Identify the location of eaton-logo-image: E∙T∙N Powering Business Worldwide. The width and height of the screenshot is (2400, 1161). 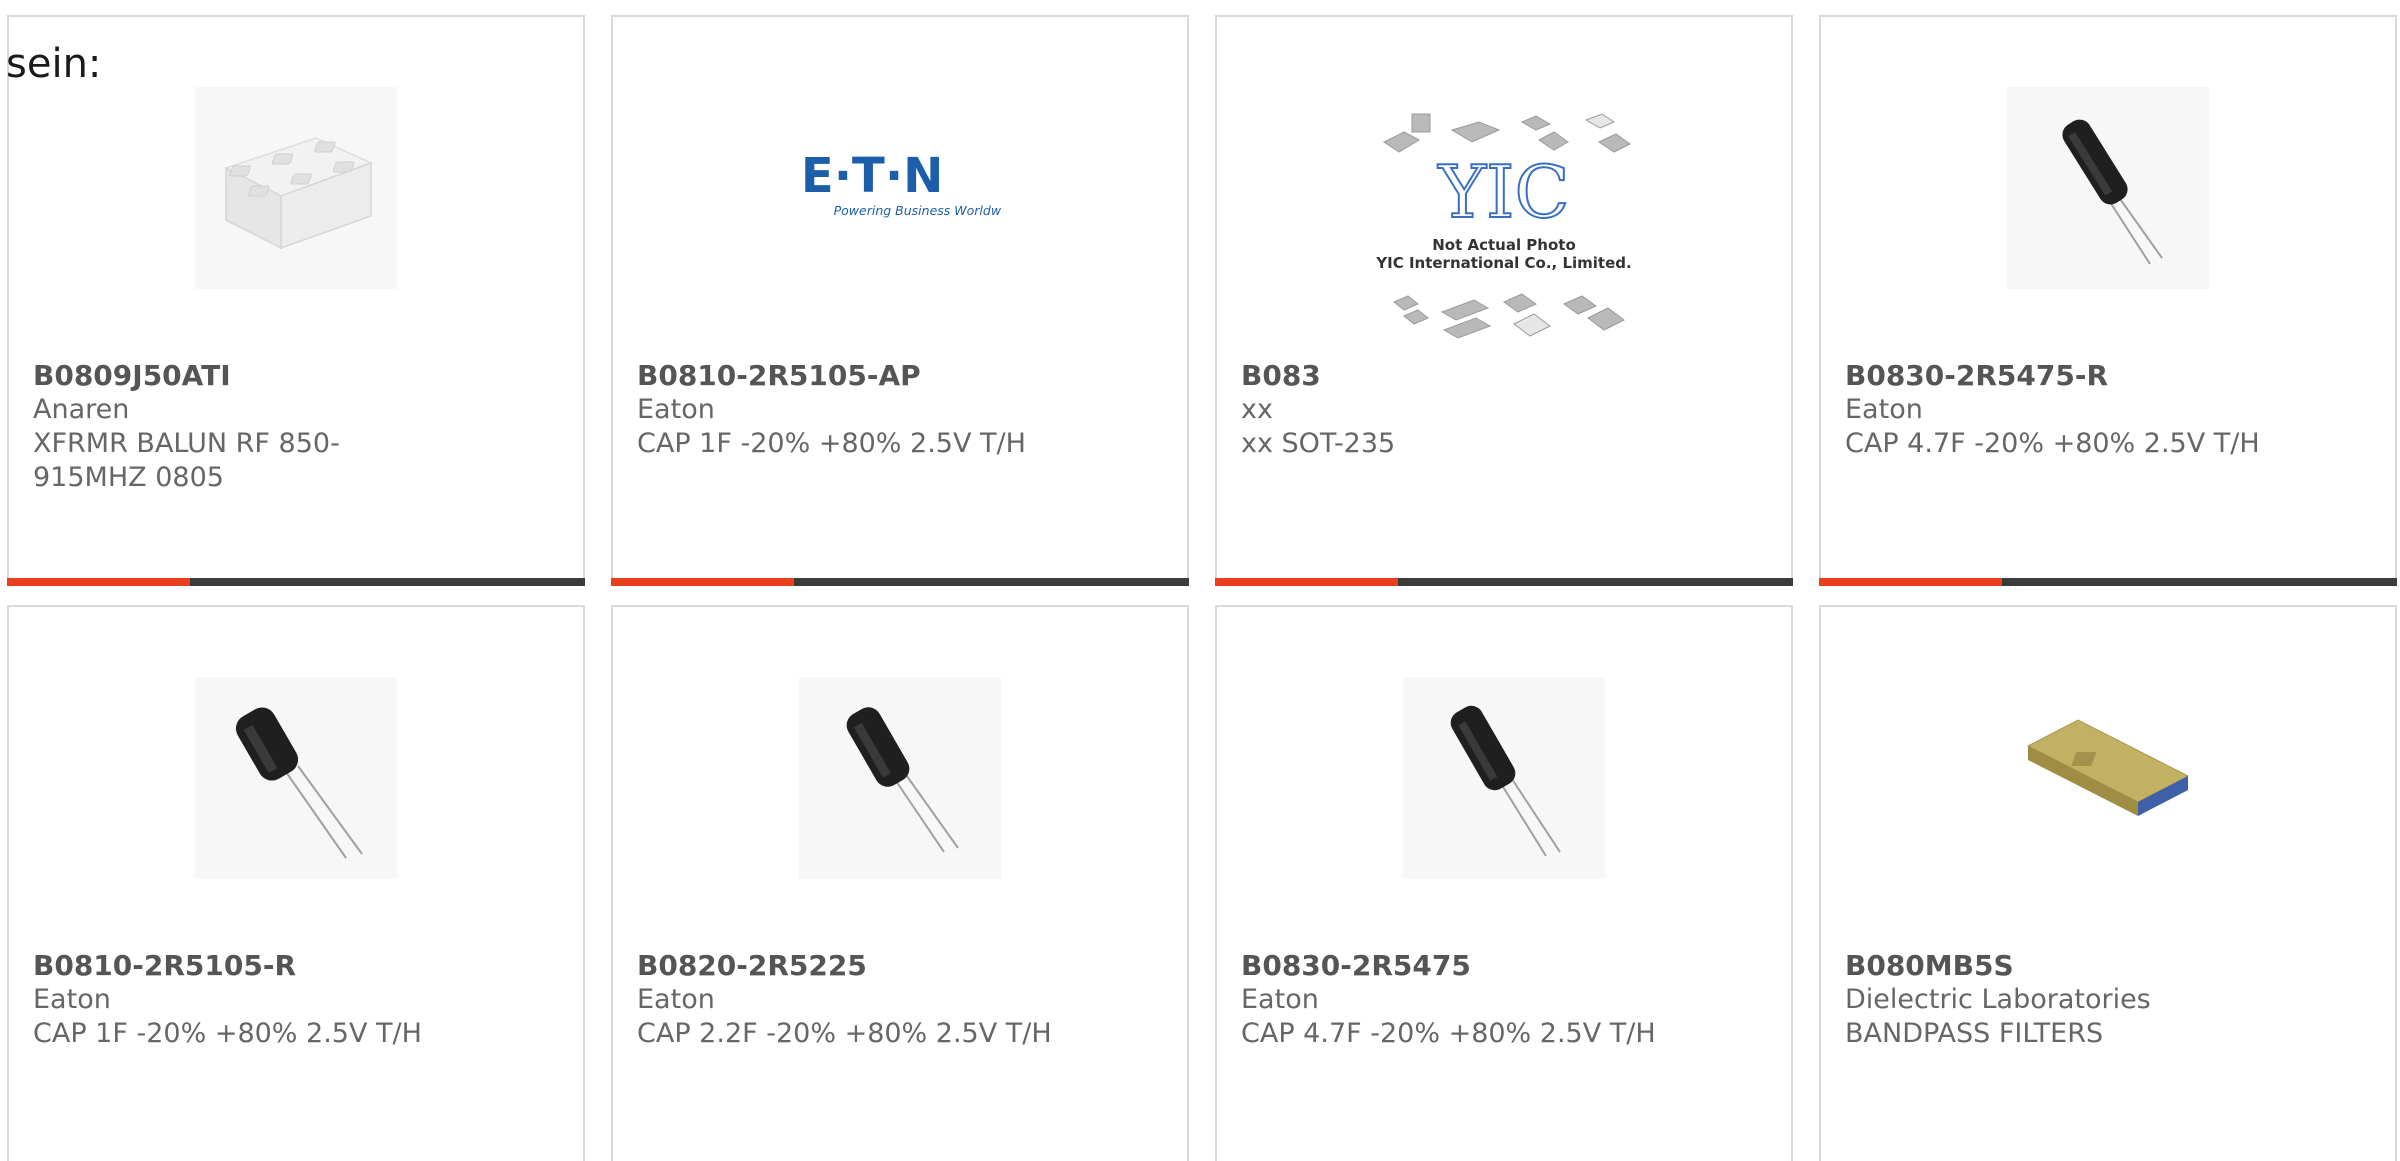
(900, 188).